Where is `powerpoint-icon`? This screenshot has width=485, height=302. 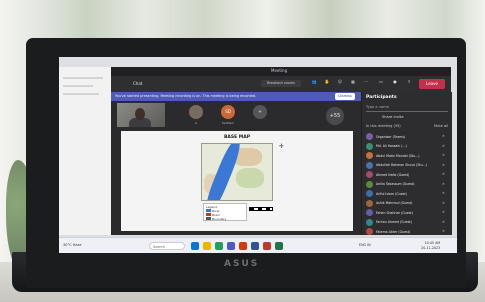 powerpoint-icon is located at coordinates (243, 246).